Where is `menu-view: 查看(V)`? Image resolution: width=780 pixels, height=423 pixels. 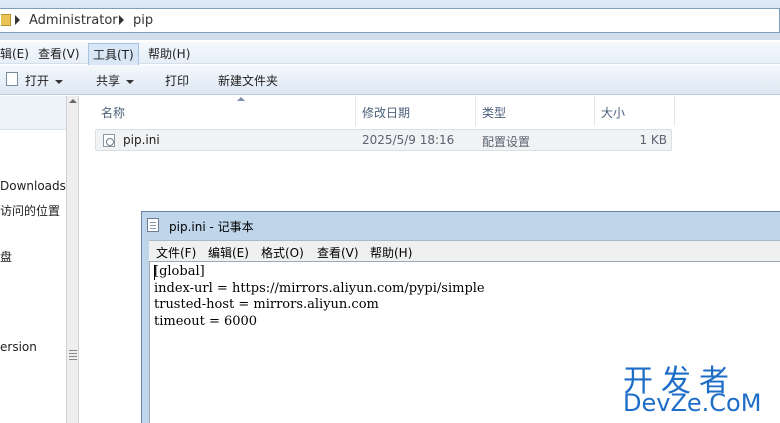
menu-view: 查看(V) is located at coordinates (59, 53).